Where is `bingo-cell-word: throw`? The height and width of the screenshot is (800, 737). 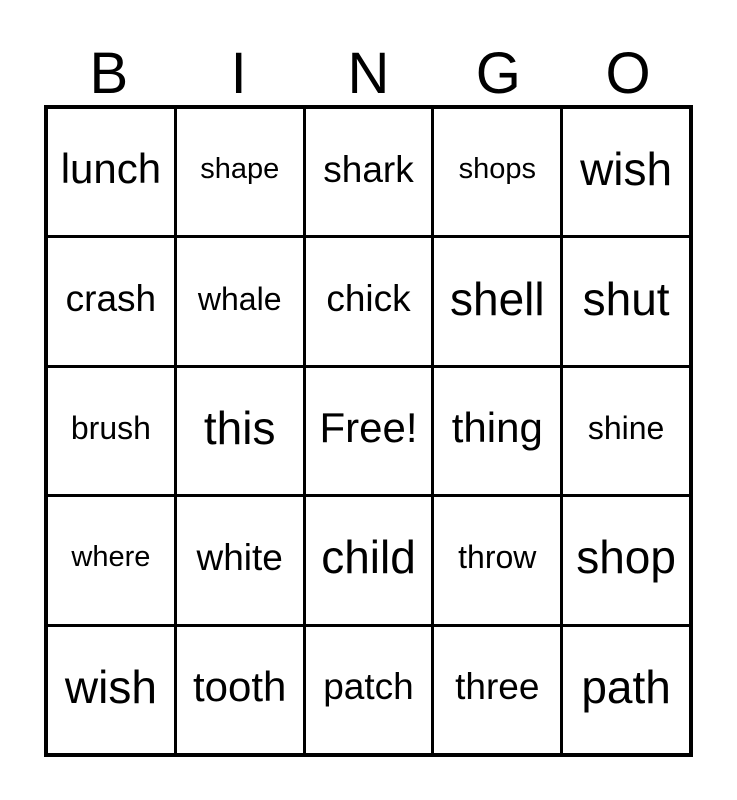
bingo-cell-word: throw is located at coordinates (497, 557).